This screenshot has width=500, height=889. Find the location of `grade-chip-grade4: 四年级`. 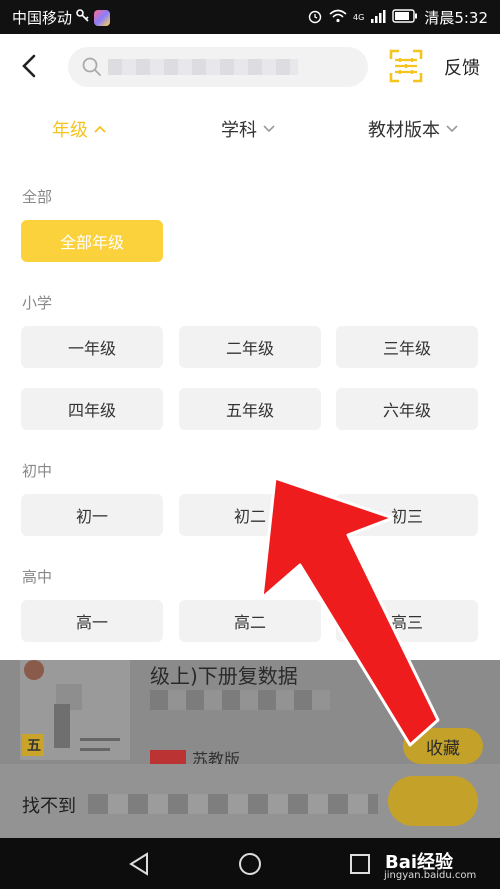

grade-chip-grade4: 四年级 is located at coordinates (92, 409).